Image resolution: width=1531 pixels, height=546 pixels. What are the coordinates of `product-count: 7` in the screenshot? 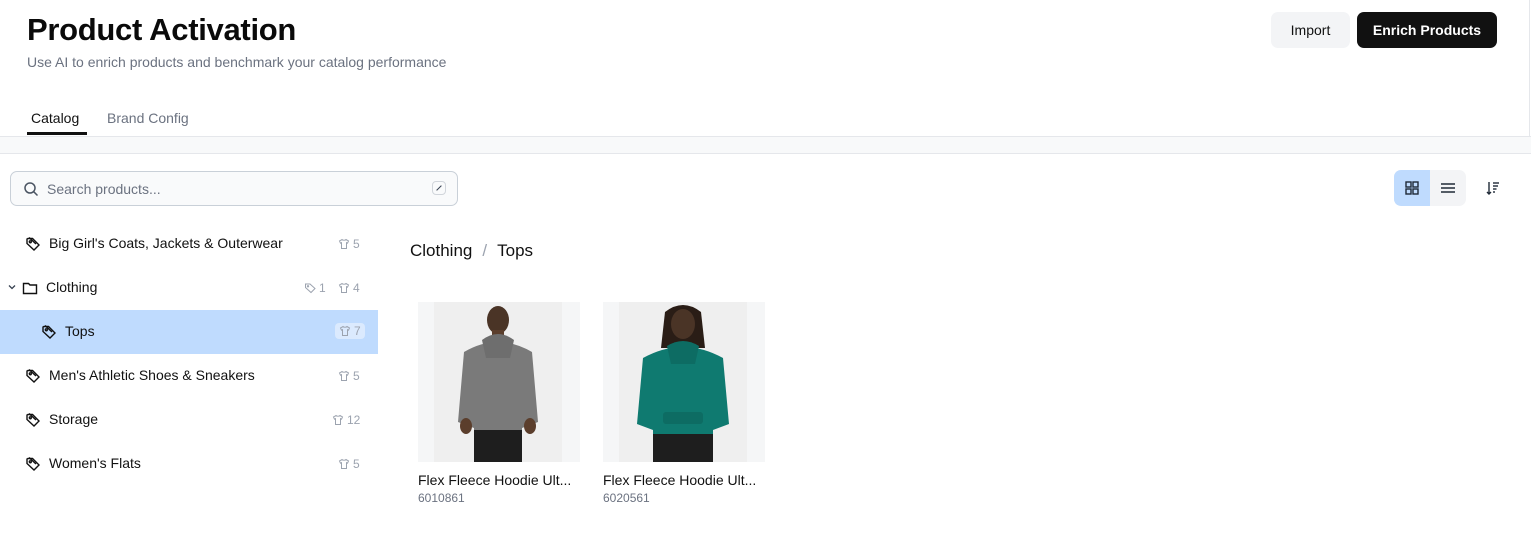 It's located at (350, 331).